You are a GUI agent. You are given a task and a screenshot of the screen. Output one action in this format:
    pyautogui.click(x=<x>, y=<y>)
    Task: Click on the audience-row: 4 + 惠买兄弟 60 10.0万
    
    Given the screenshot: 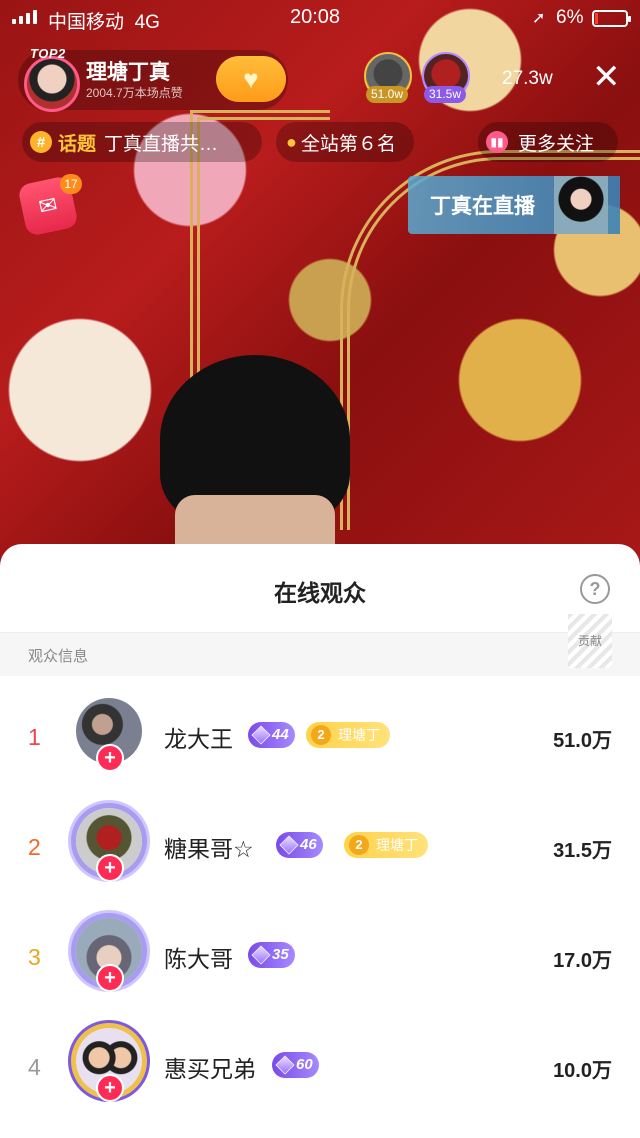 What is the action you would take?
    pyautogui.click(x=320, y=1069)
    